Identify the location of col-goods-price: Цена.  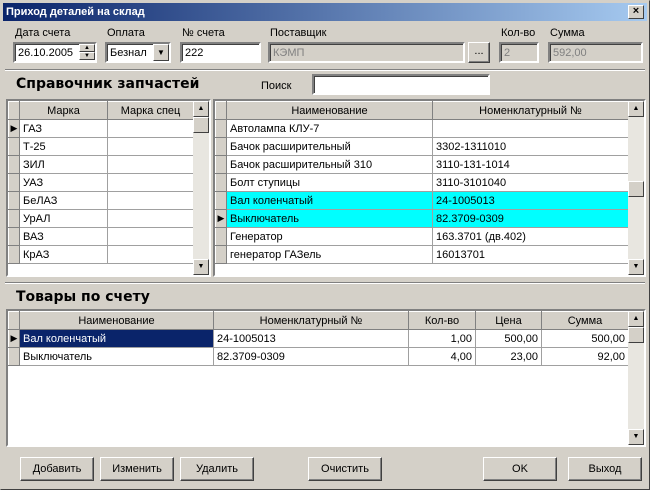
(508, 320).